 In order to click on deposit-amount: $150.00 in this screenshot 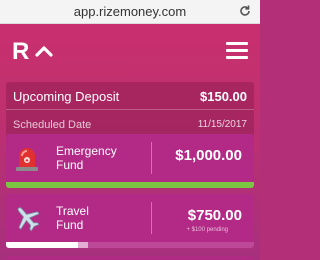, I will do `click(223, 96)`.